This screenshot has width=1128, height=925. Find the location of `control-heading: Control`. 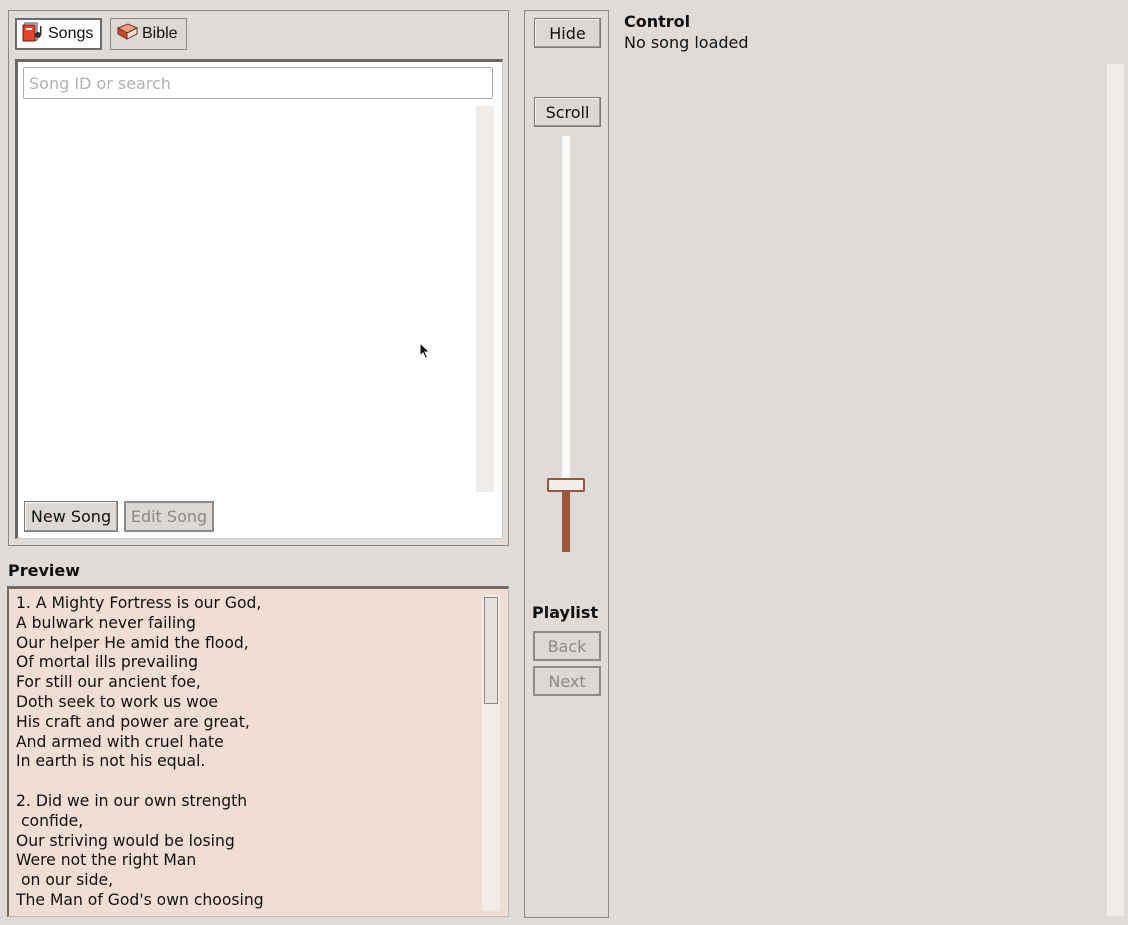

control-heading: Control is located at coordinates (657, 21).